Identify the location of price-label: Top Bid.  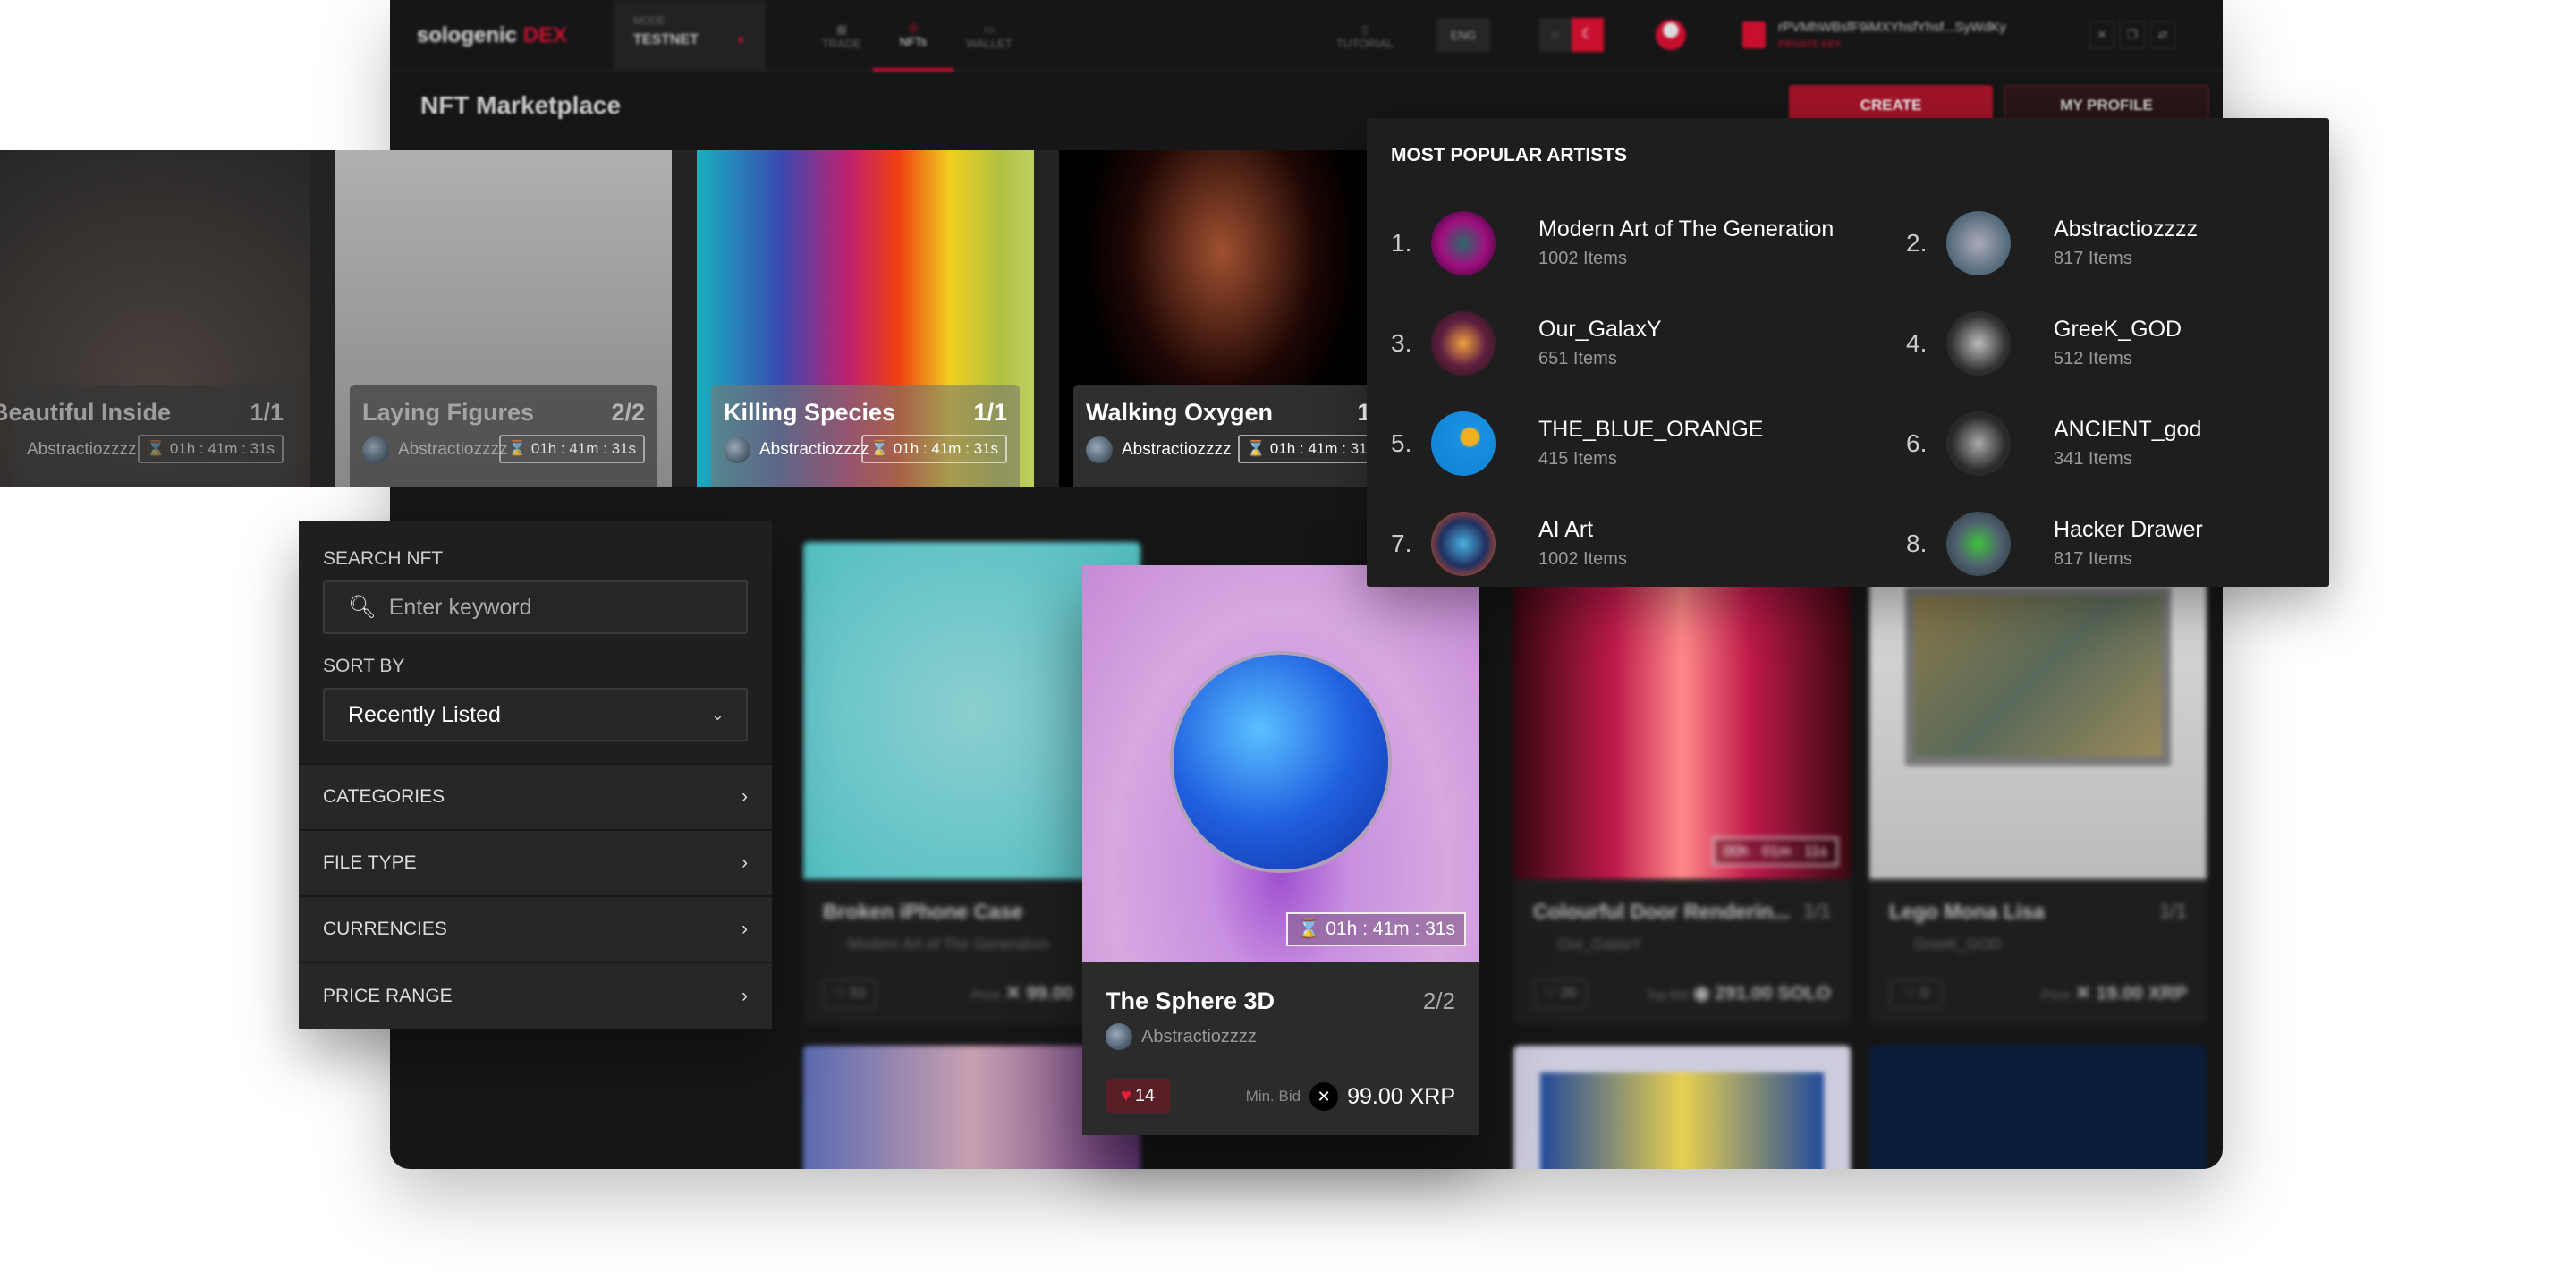
(1667, 994).